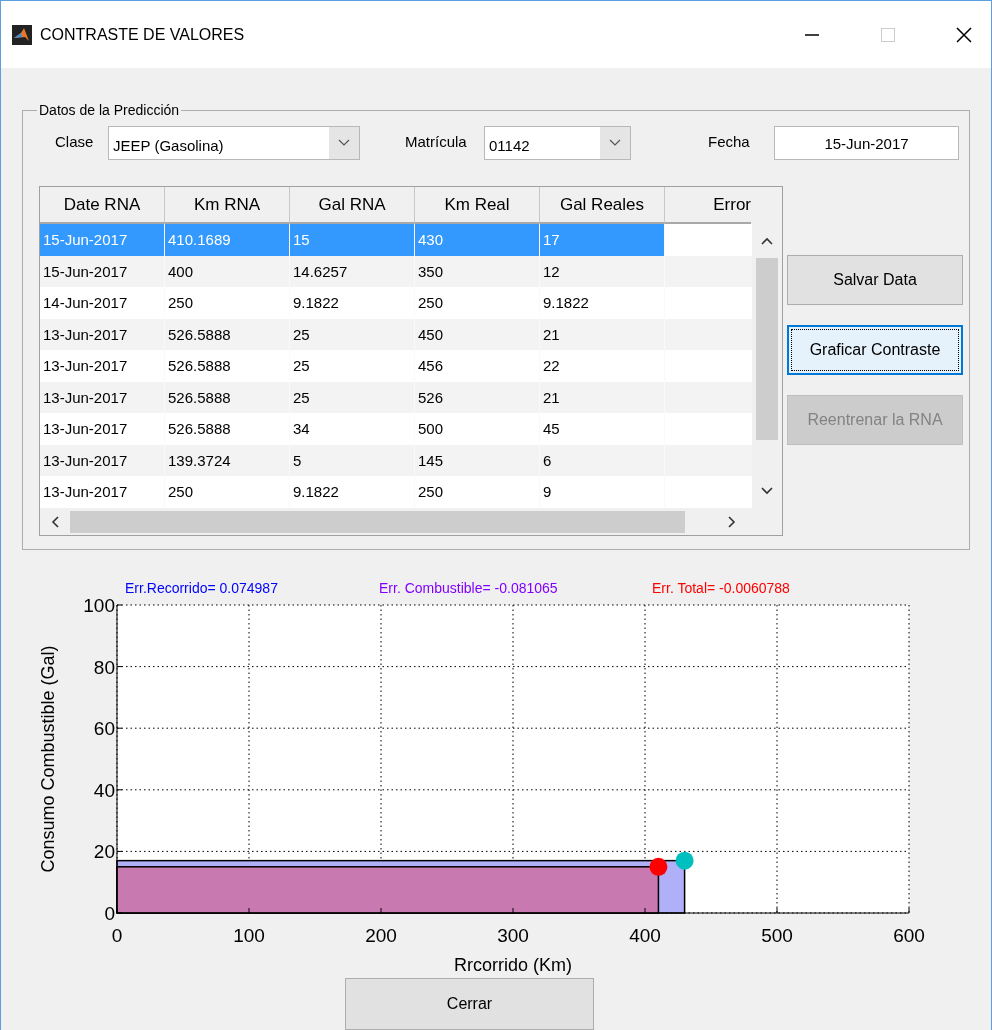  What do you see at coordinates (602, 492) in the screenshot?
I see `table-cell: 9` at bounding box center [602, 492].